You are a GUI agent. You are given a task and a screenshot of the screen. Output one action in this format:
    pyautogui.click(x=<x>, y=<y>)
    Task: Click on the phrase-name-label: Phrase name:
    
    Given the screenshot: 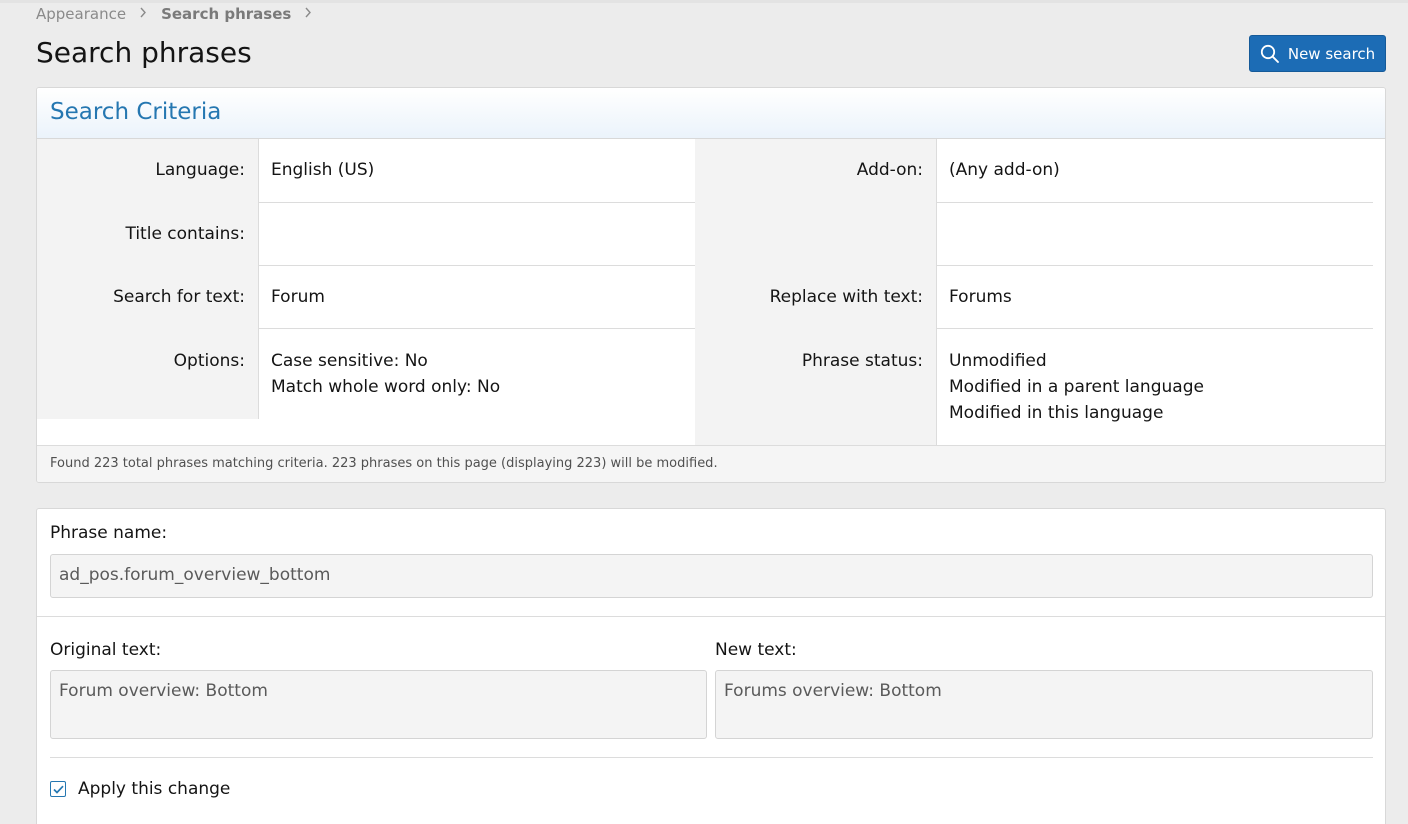 What is the action you would take?
    pyautogui.click(x=109, y=533)
    